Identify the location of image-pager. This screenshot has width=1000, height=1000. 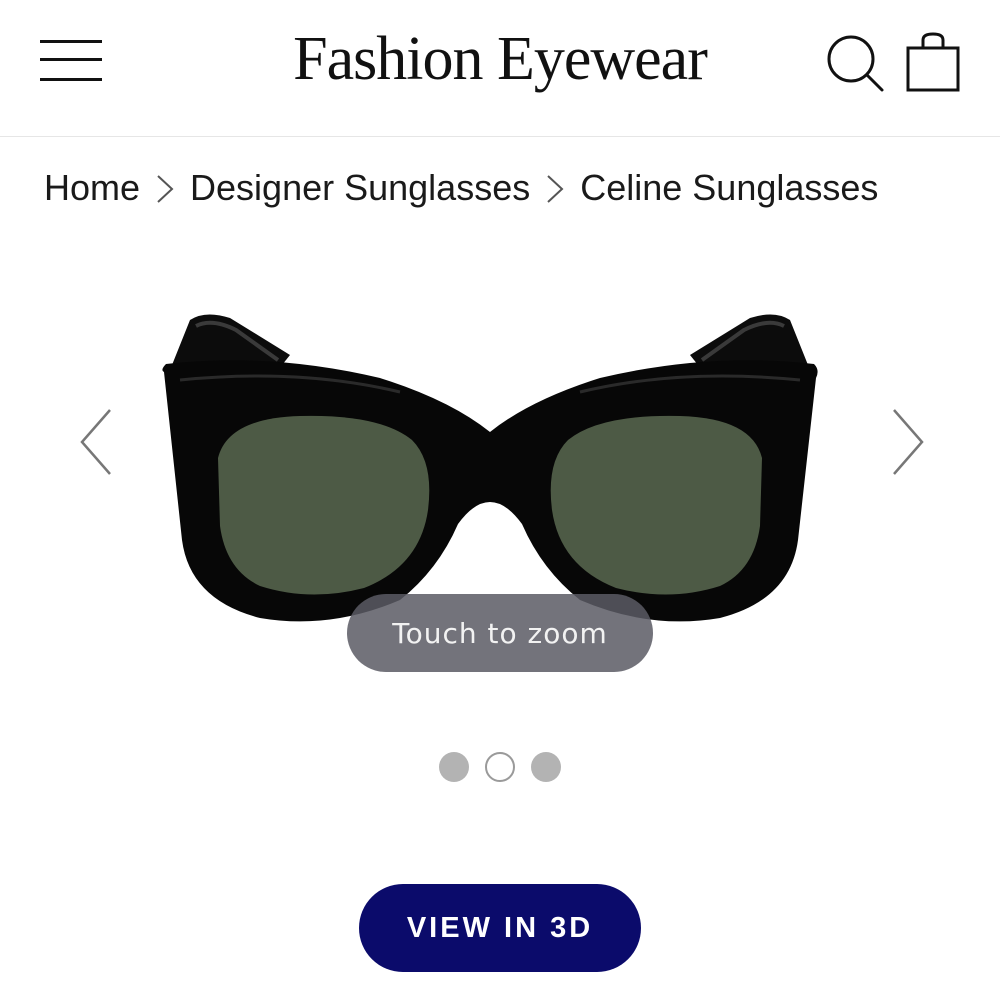
(501, 769).